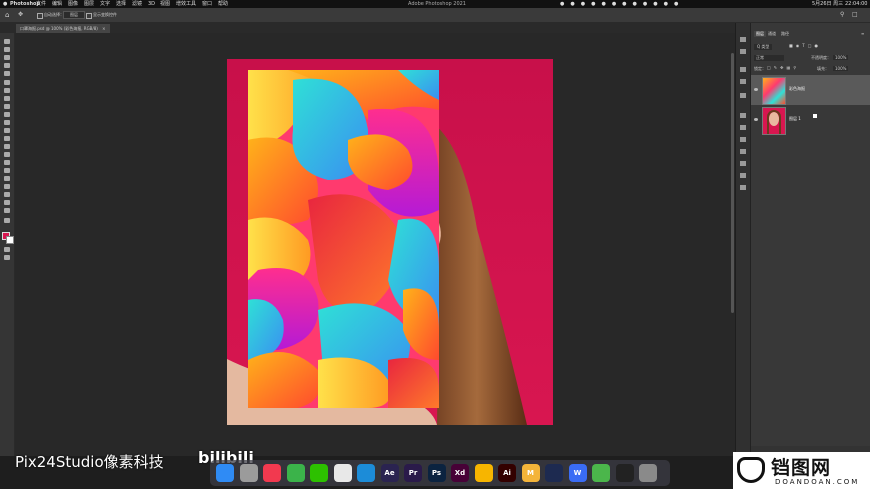 This screenshot has width=870, height=489. Describe the element at coordinates (805, 45) in the screenshot. I see `filter-icons: ■◉T□●` at that location.